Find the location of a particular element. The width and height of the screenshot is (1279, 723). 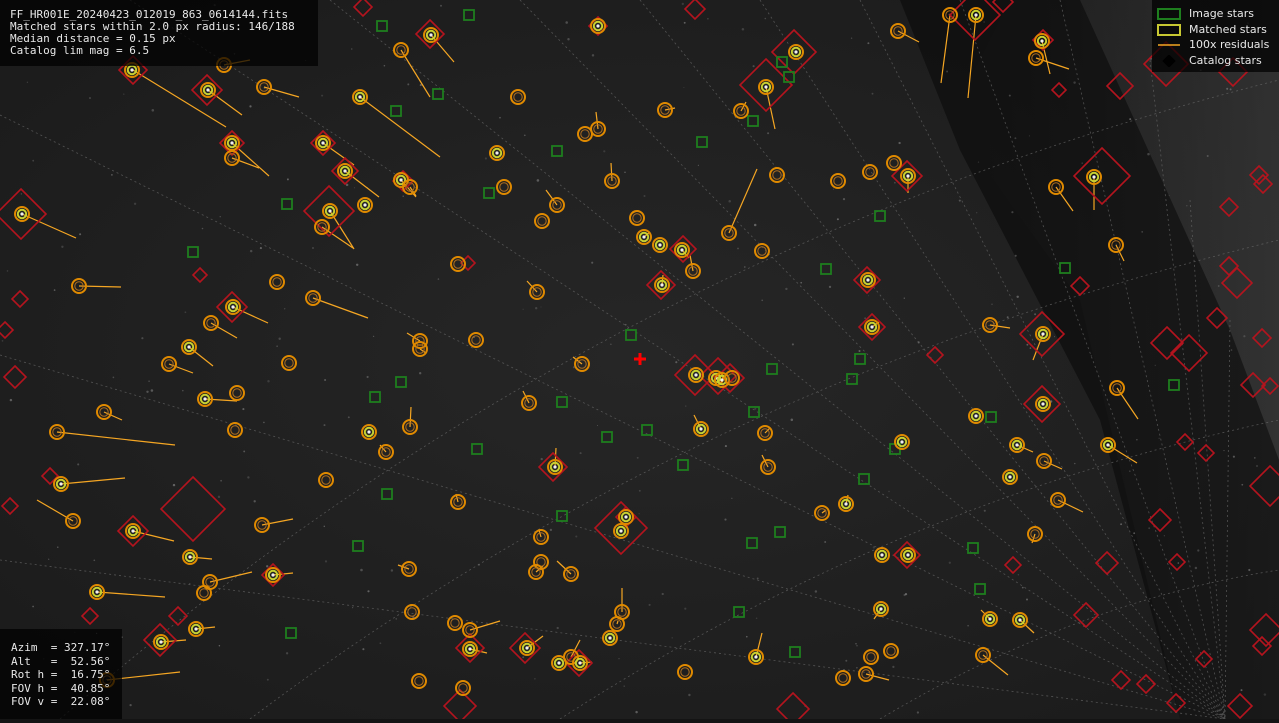

legend-item-catalog-stars: Catalog stars is located at coordinates (1215, 61).